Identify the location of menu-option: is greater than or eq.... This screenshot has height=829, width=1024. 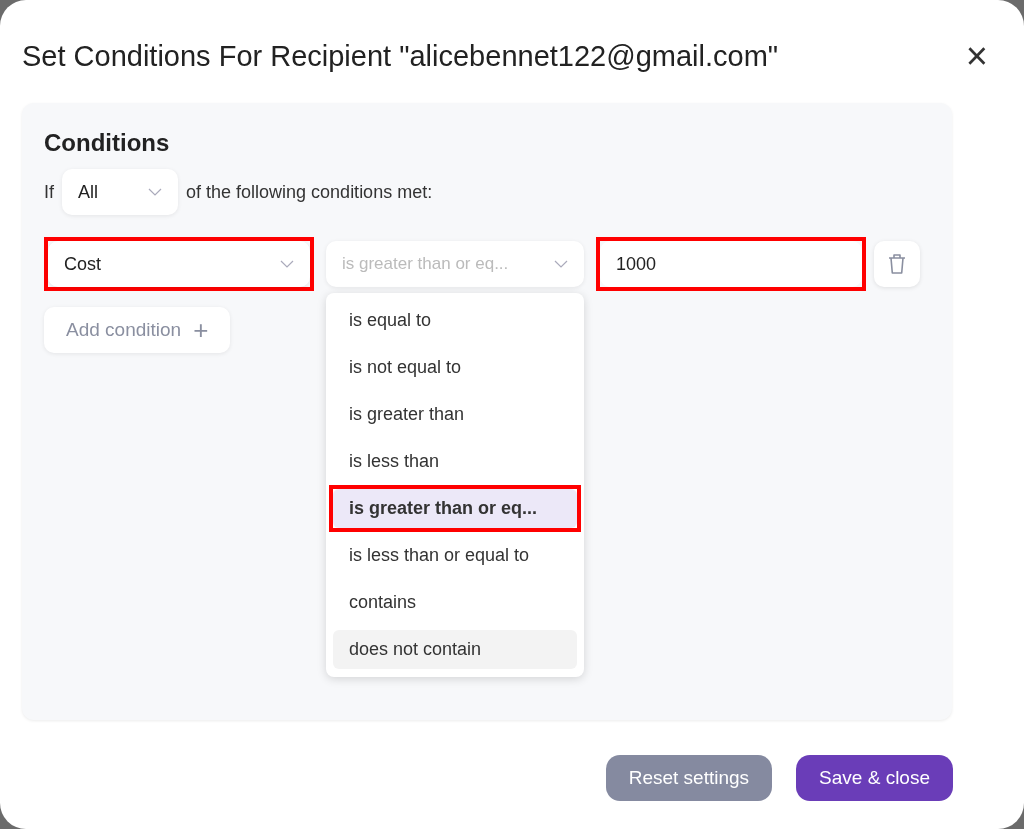
(455, 508).